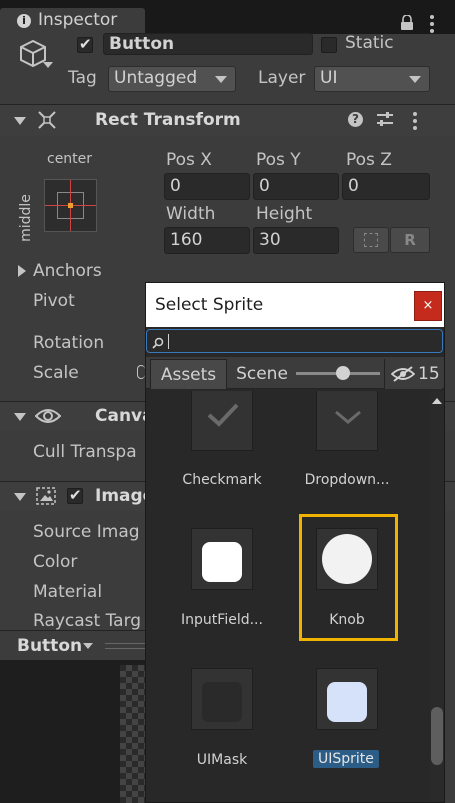 The image size is (455, 803). What do you see at coordinates (262, 374) in the screenshot?
I see `tab-scene: Scene` at bounding box center [262, 374].